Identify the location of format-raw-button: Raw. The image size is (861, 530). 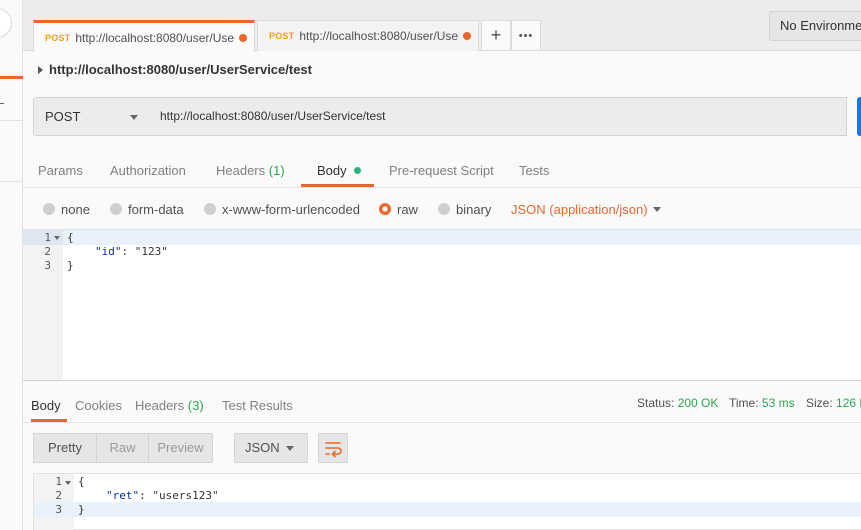
(123, 448).